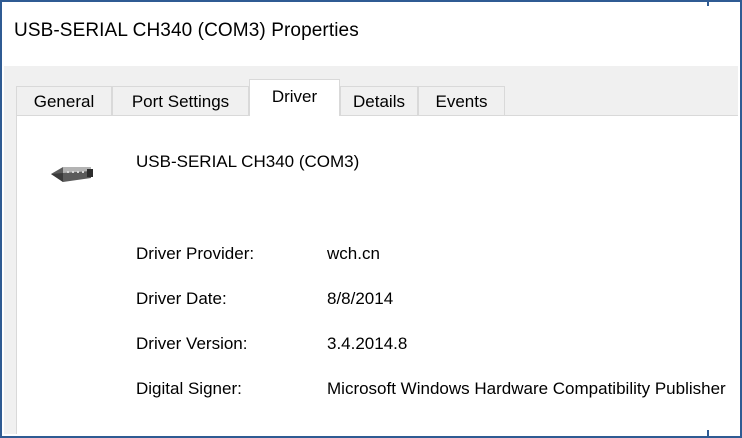 The image size is (742, 438). I want to click on driver-provider-label: Driver Provider:, so click(195, 253).